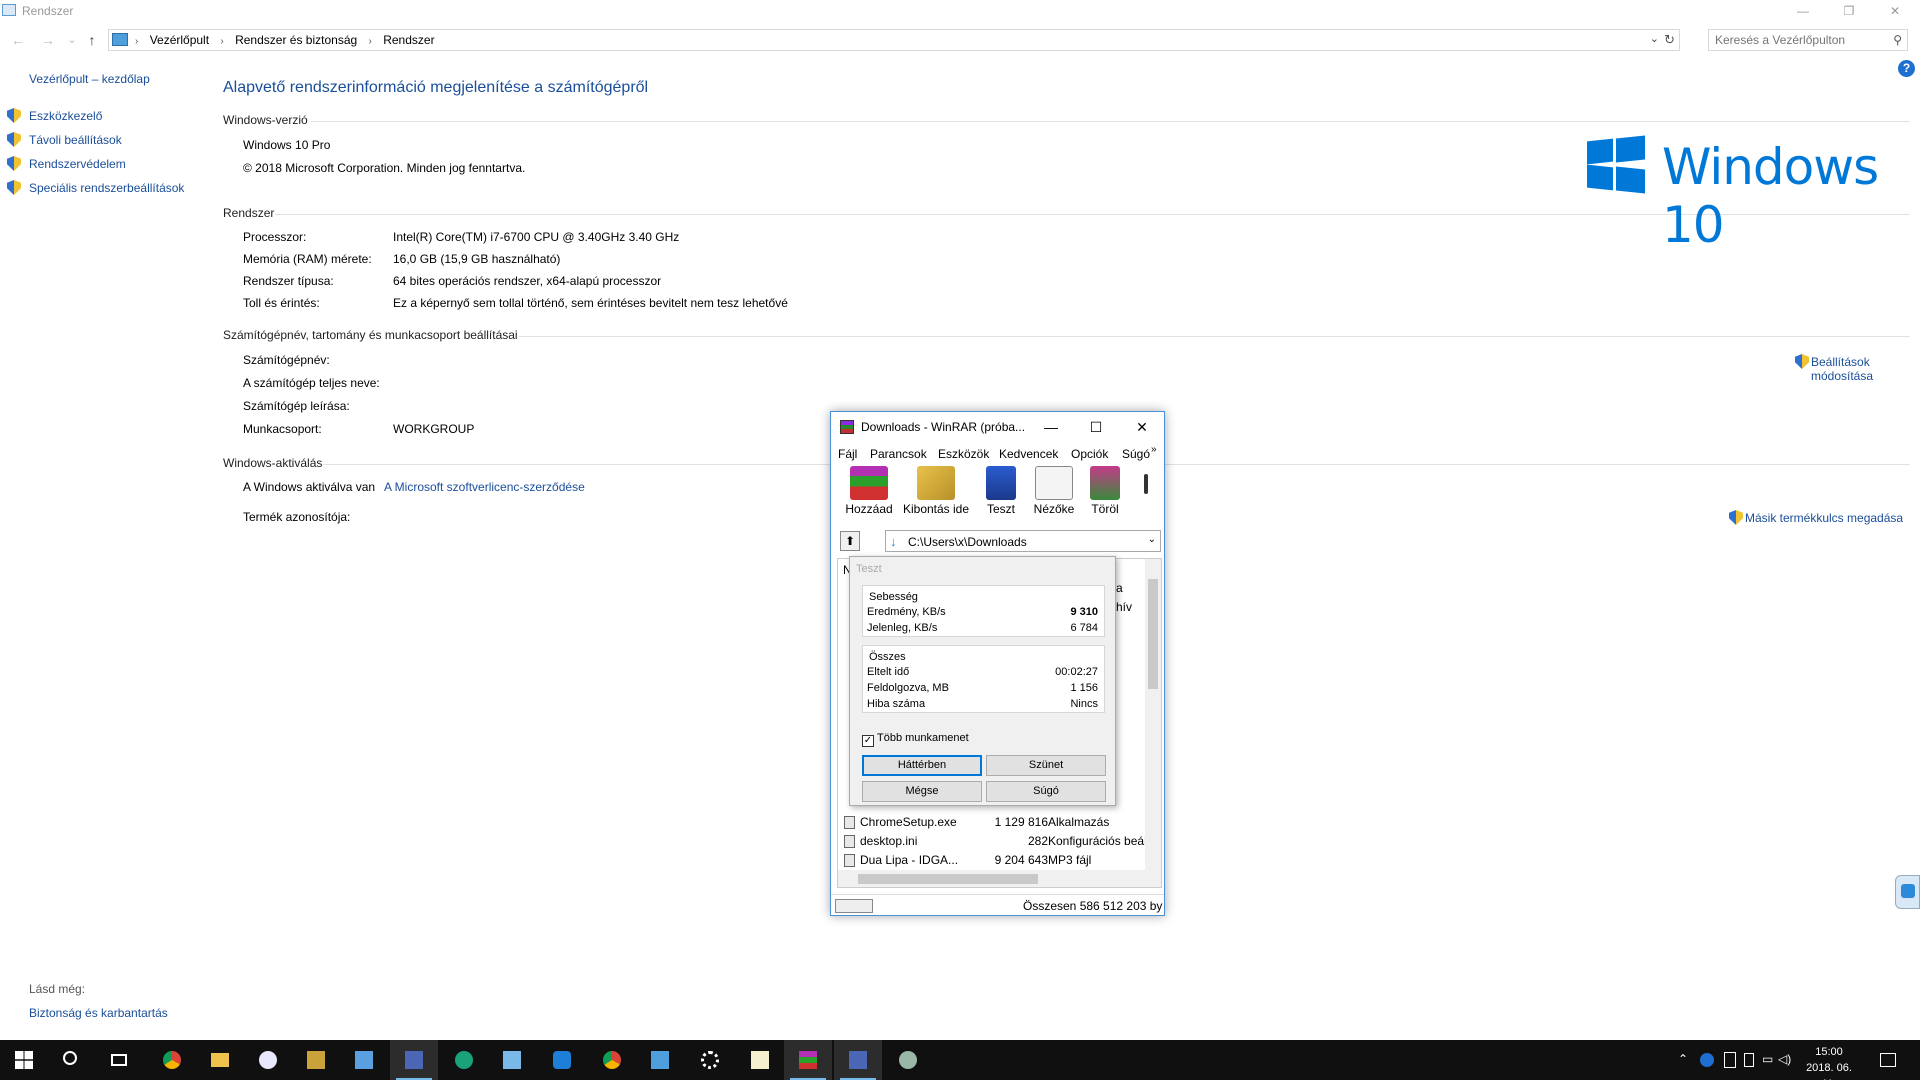 This screenshot has width=1920, height=1080. I want to click on menu-help: Súgó, so click(1136, 454).